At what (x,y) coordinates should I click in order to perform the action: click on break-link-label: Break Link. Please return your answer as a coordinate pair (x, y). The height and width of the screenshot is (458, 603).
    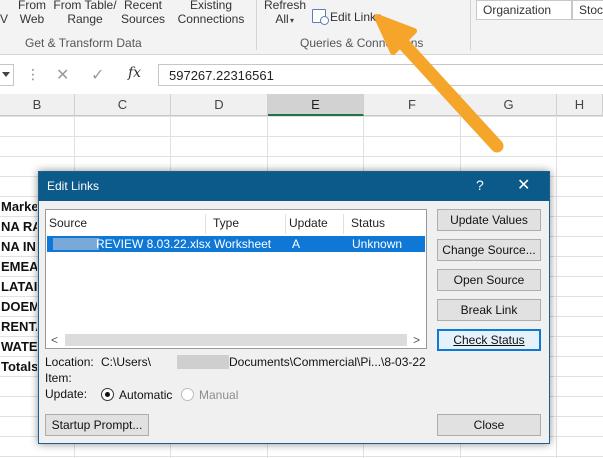
    Looking at the image, I should click on (489, 310).